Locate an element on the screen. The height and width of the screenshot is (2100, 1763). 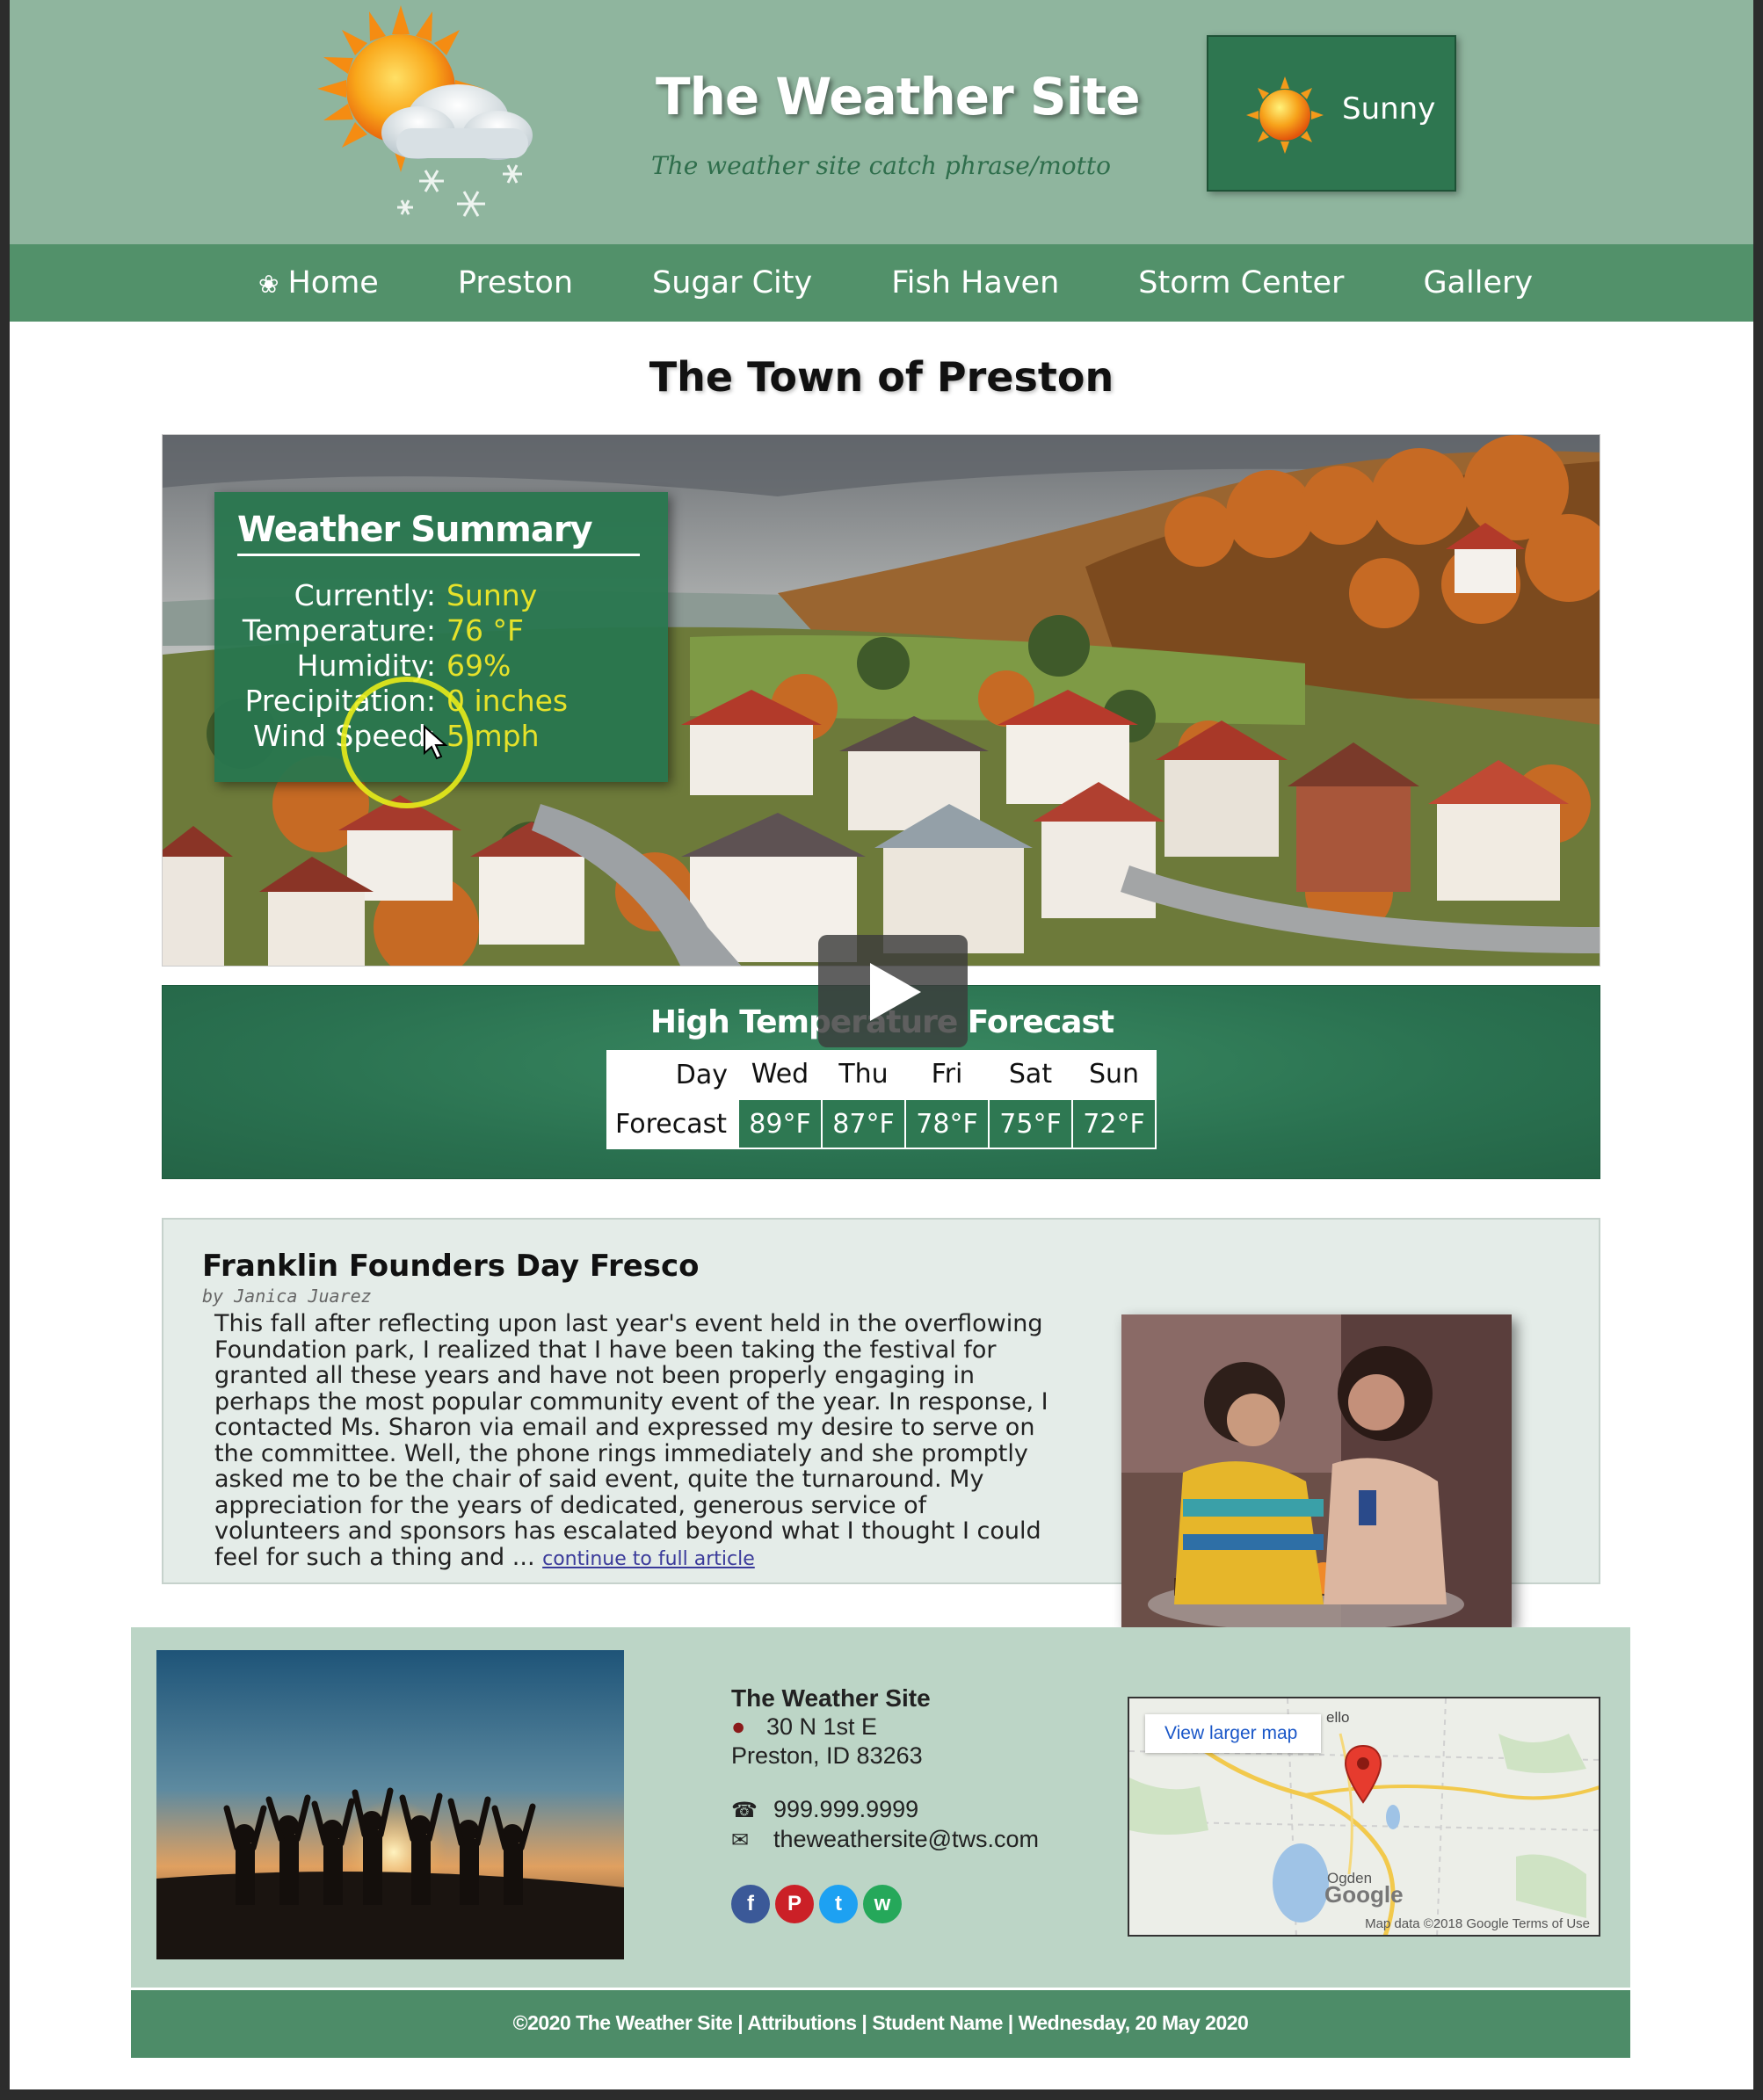
sunset-crowd-image is located at coordinates (390, 1804).